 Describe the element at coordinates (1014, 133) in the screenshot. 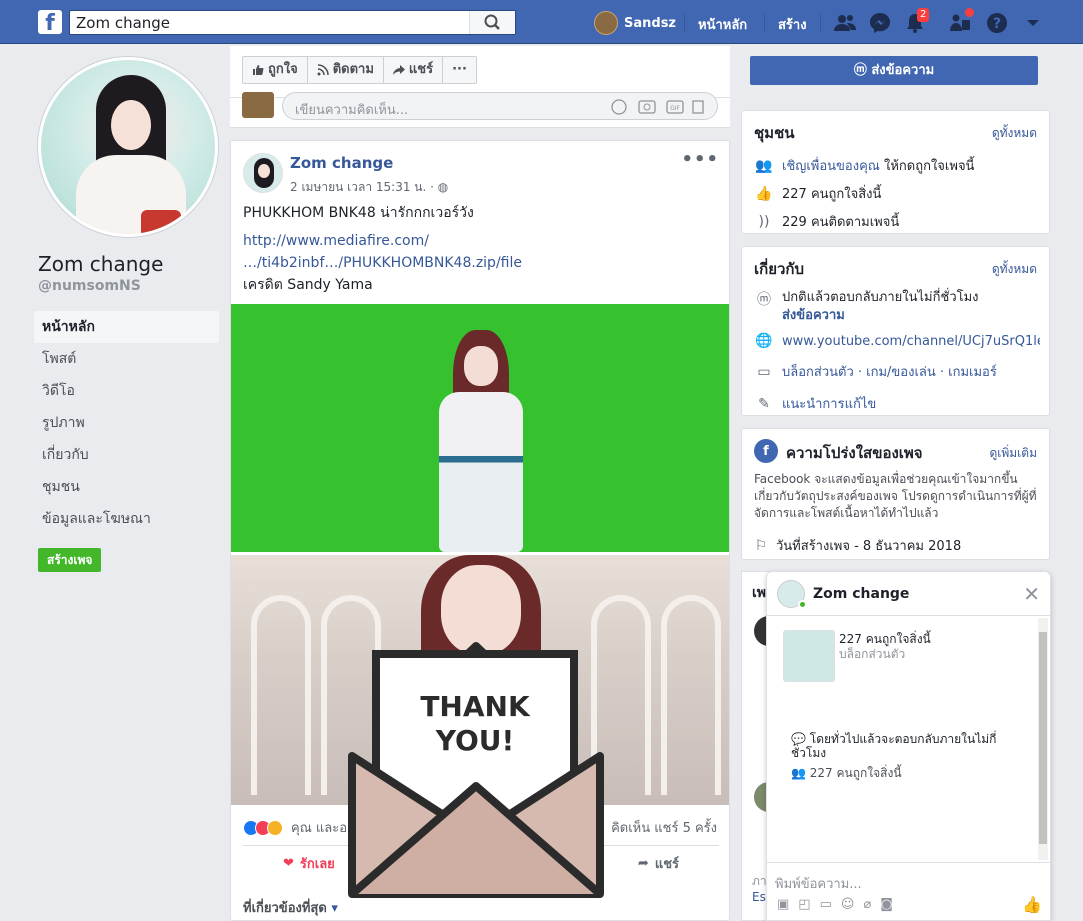

I see `community-see-all-link: ดูทั้งหมด` at that location.